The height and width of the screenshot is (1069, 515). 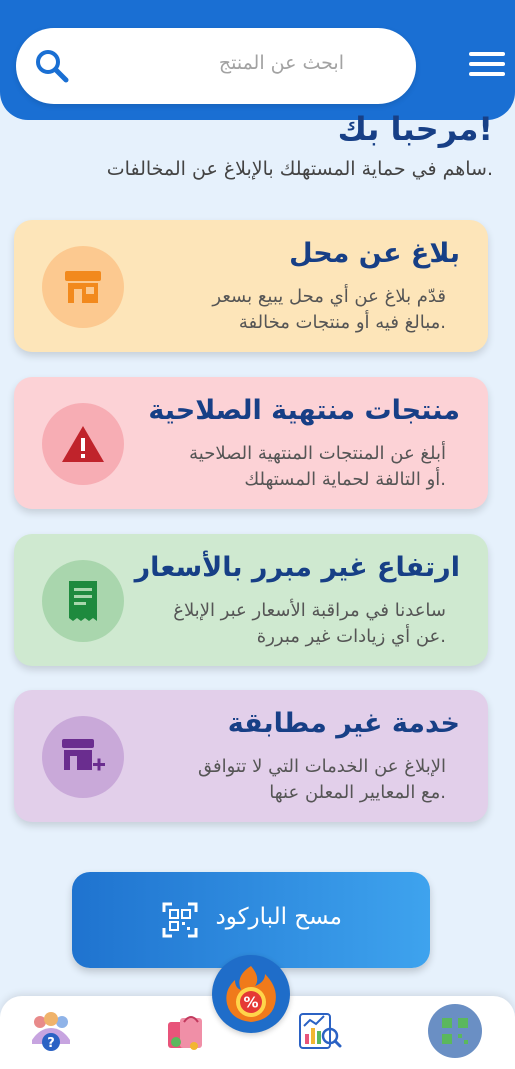 What do you see at coordinates (278, 917) in the screenshot?
I see `scan-barcode-label: مسح الباركود` at bounding box center [278, 917].